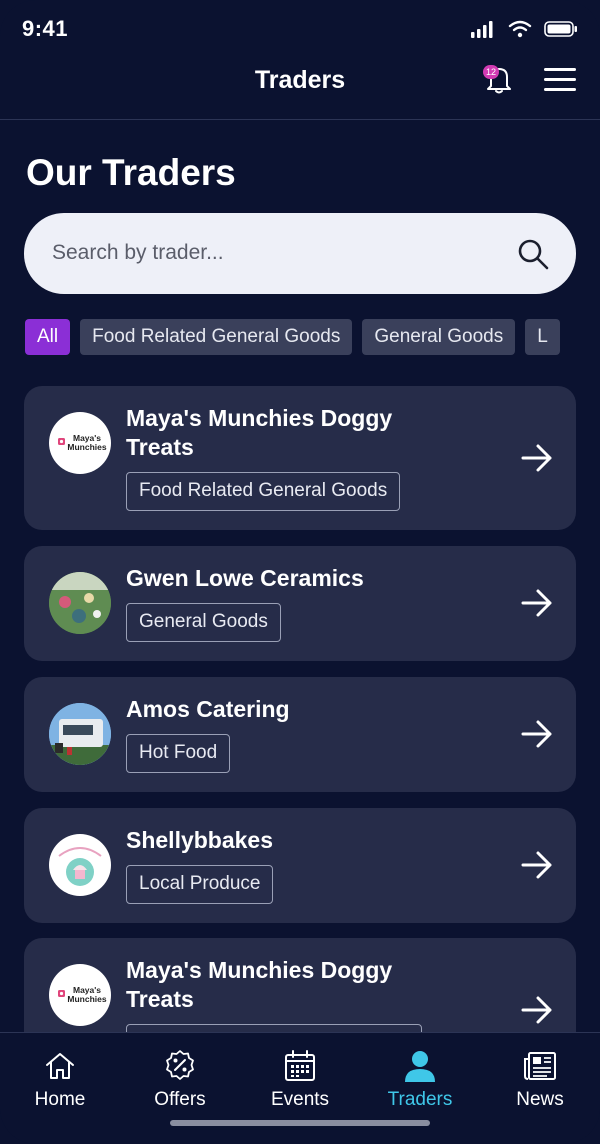 This screenshot has width=600, height=1144. What do you see at coordinates (131, 172) in the screenshot?
I see `page-title: Our Traders` at bounding box center [131, 172].